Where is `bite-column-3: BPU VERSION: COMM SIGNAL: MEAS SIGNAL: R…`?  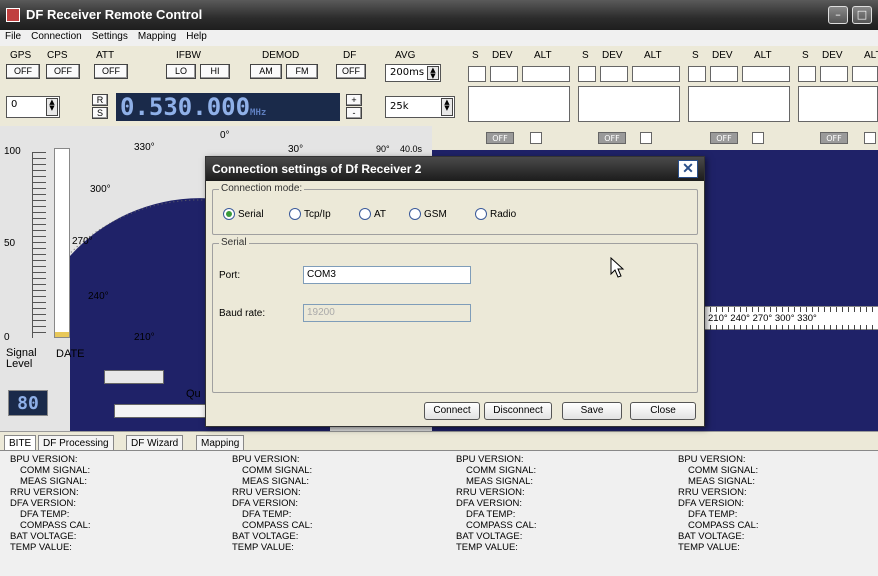 bite-column-3: BPU VERSION: COMM SIGNAL: MEAS SIGNAL: R… is located at coordinates (561, 503).